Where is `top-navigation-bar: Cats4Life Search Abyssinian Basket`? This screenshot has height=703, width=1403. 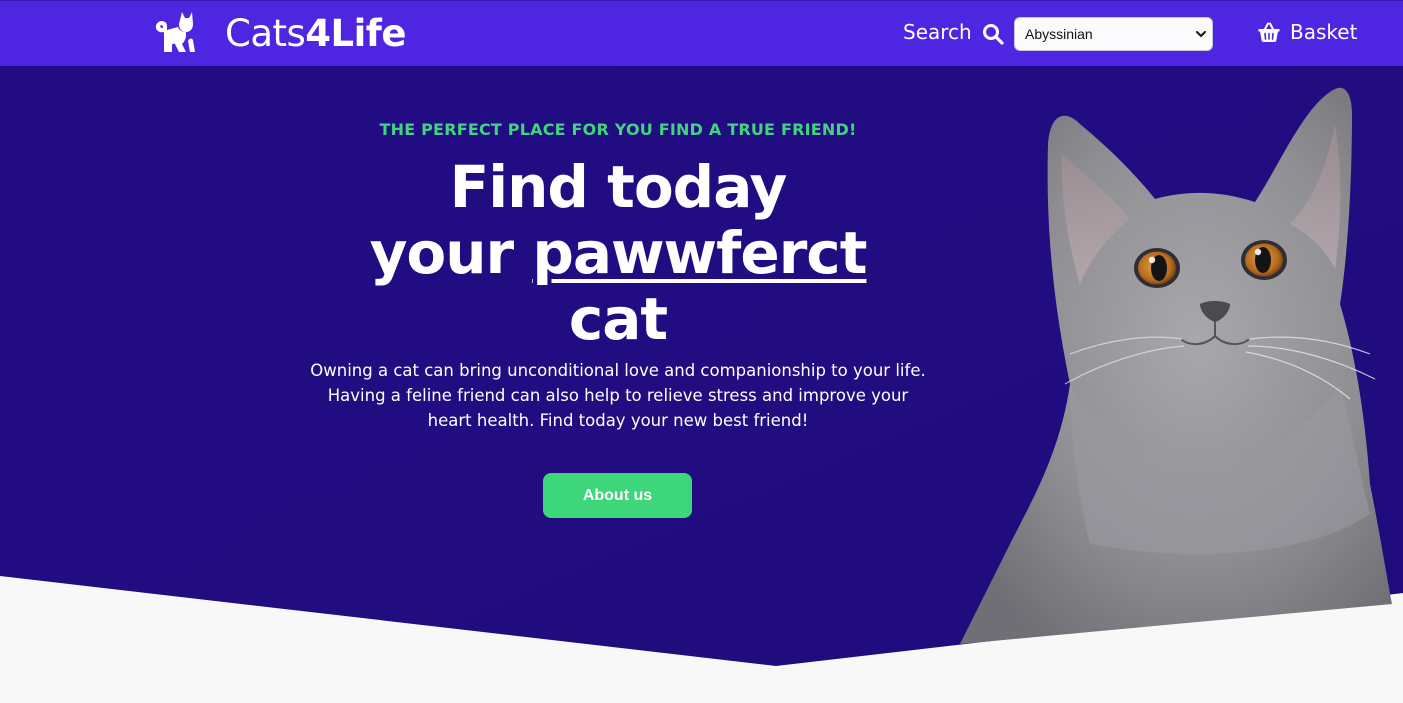 top-navigation-bar: Cats4Life Search Abyssinian Basket is located at coordinates (701, 33).